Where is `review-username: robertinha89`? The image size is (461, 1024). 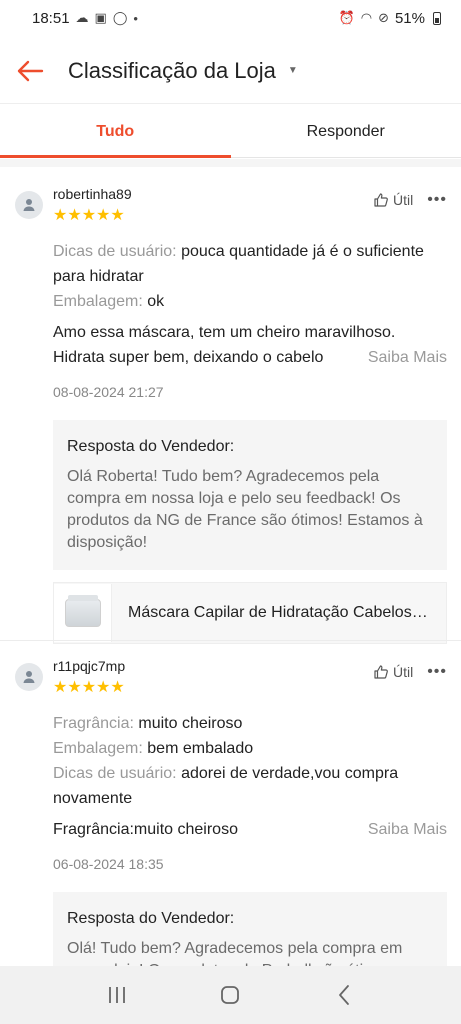
review-username: robertinha89 is located at coordinates (92, 194).